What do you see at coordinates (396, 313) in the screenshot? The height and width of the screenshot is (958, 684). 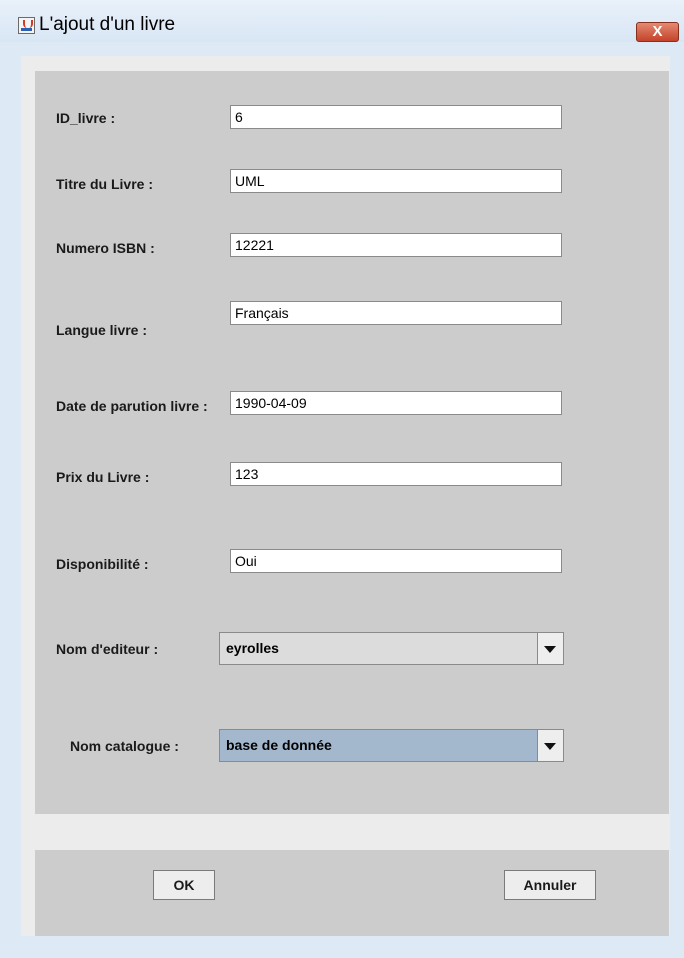 I see `langue-input: Français` at bounding box center [396, 313].